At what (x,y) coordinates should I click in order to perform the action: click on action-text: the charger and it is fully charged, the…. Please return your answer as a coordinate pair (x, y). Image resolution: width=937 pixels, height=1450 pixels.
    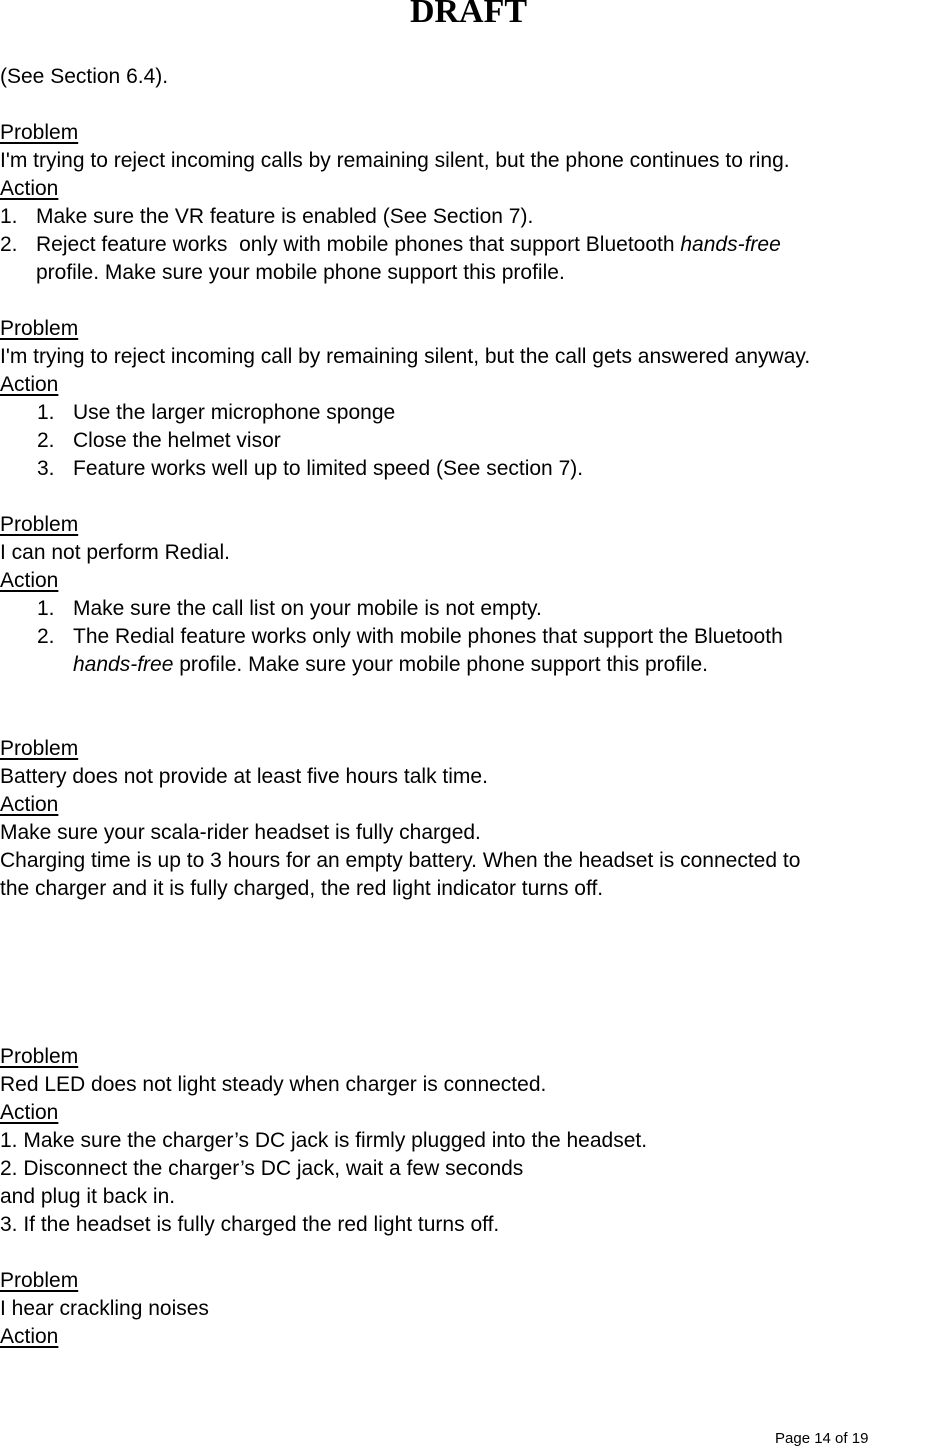
    Looking at the image, I should click on (302, 888).